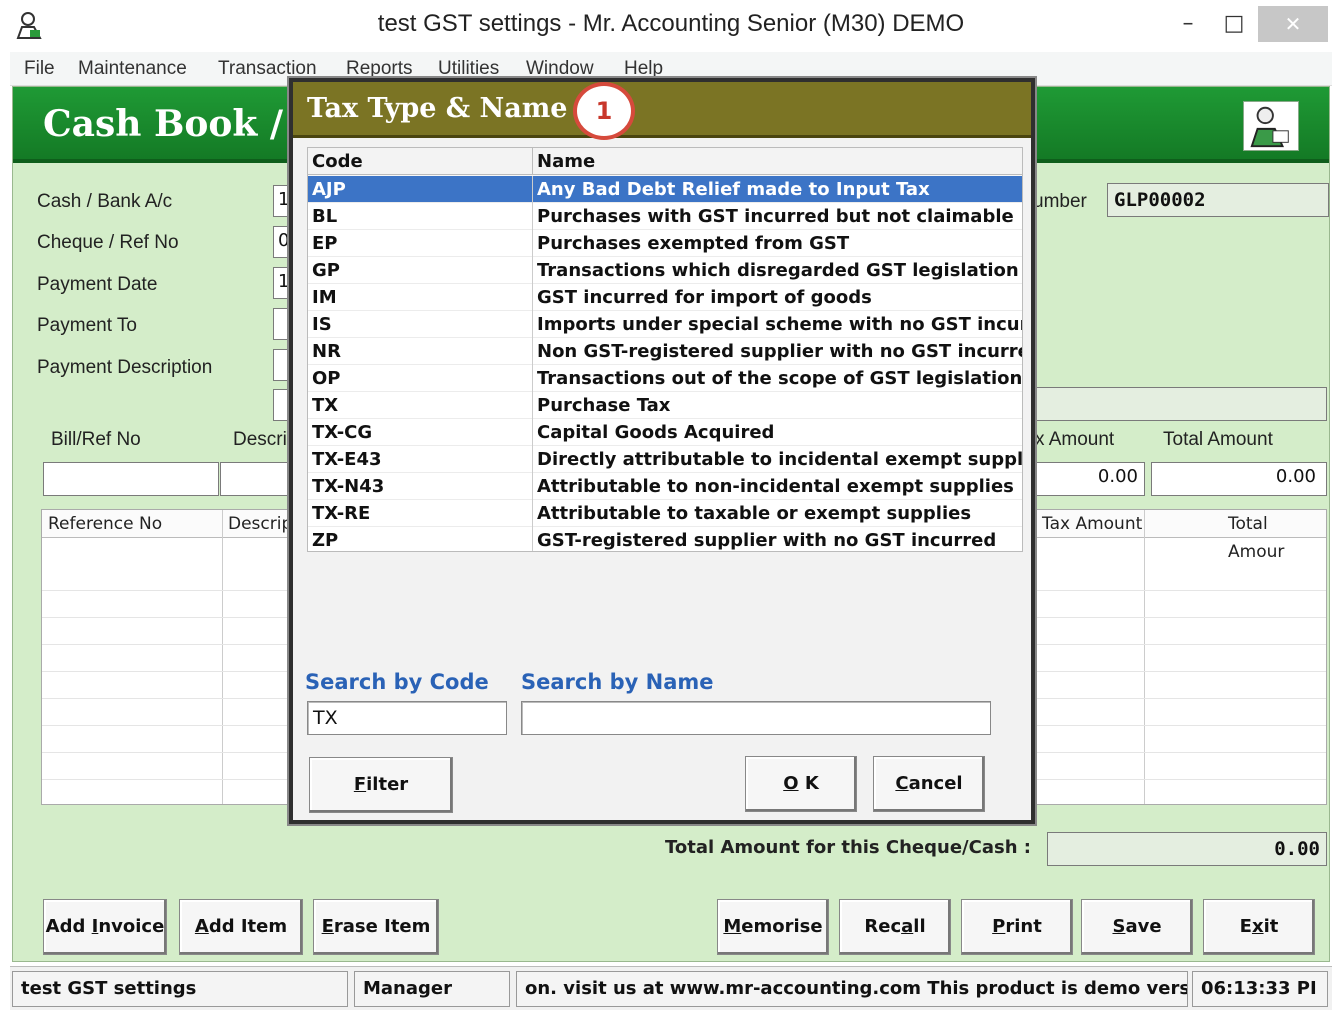 Image resolution: width=1342 pixels, height=1019 pixels. What do you see at coordinates (325, 243) in the screenshot?
I see `list-item-code: EP` at bounding box center [325, 243].